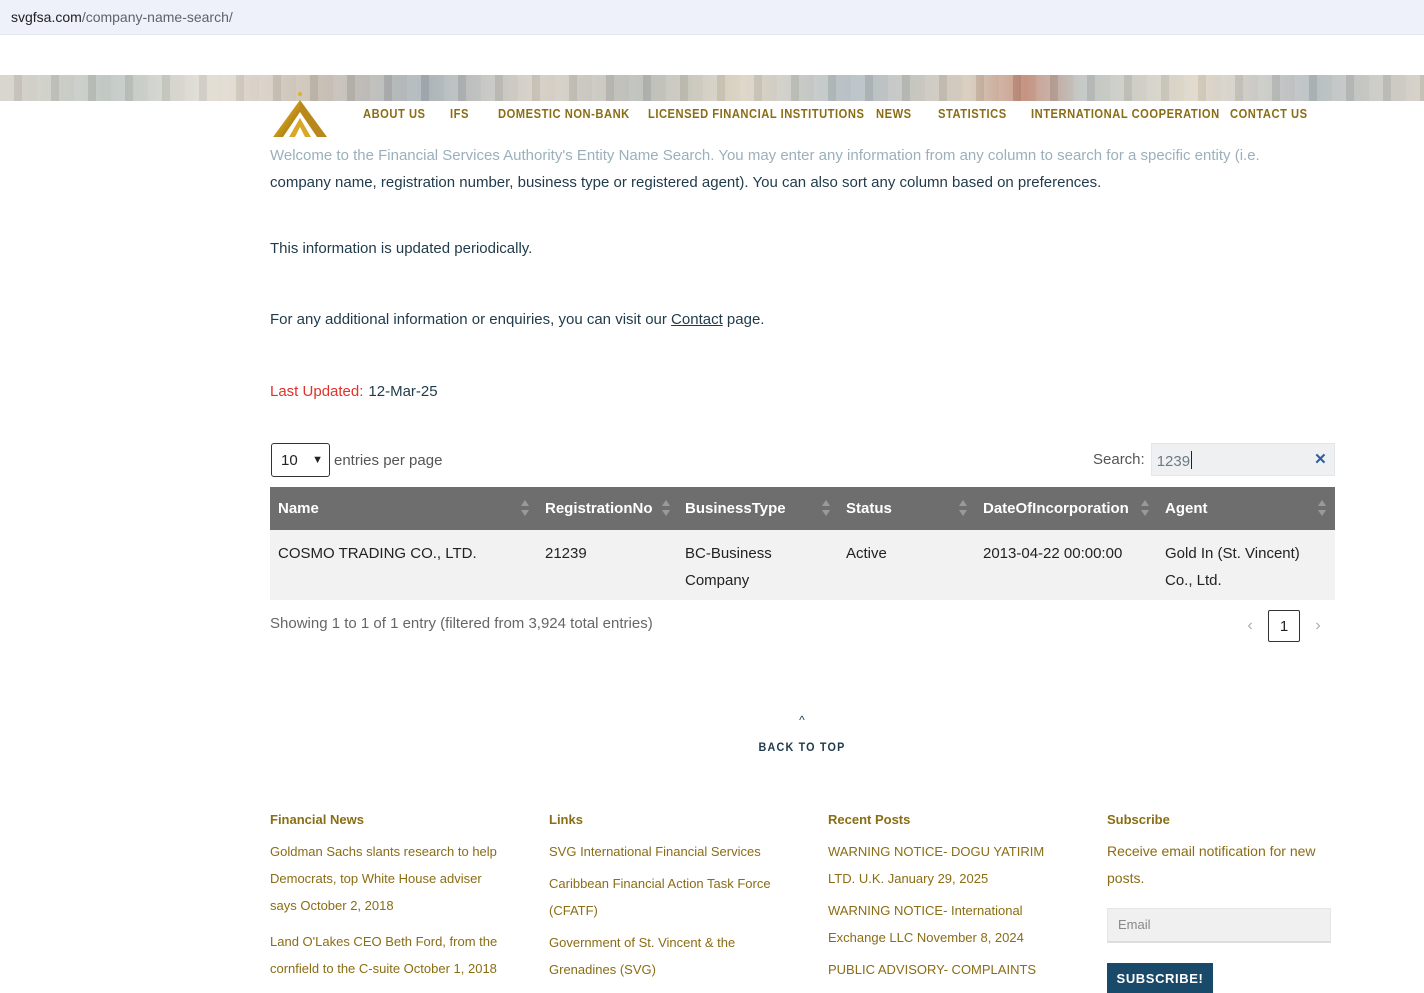 This screenshot has width=1424, height=993. What do you see at coordinates (802, 747) in the screenshot?
I see `back-to-top-label: BACK TO TOP` at bounding box center [802, 747].